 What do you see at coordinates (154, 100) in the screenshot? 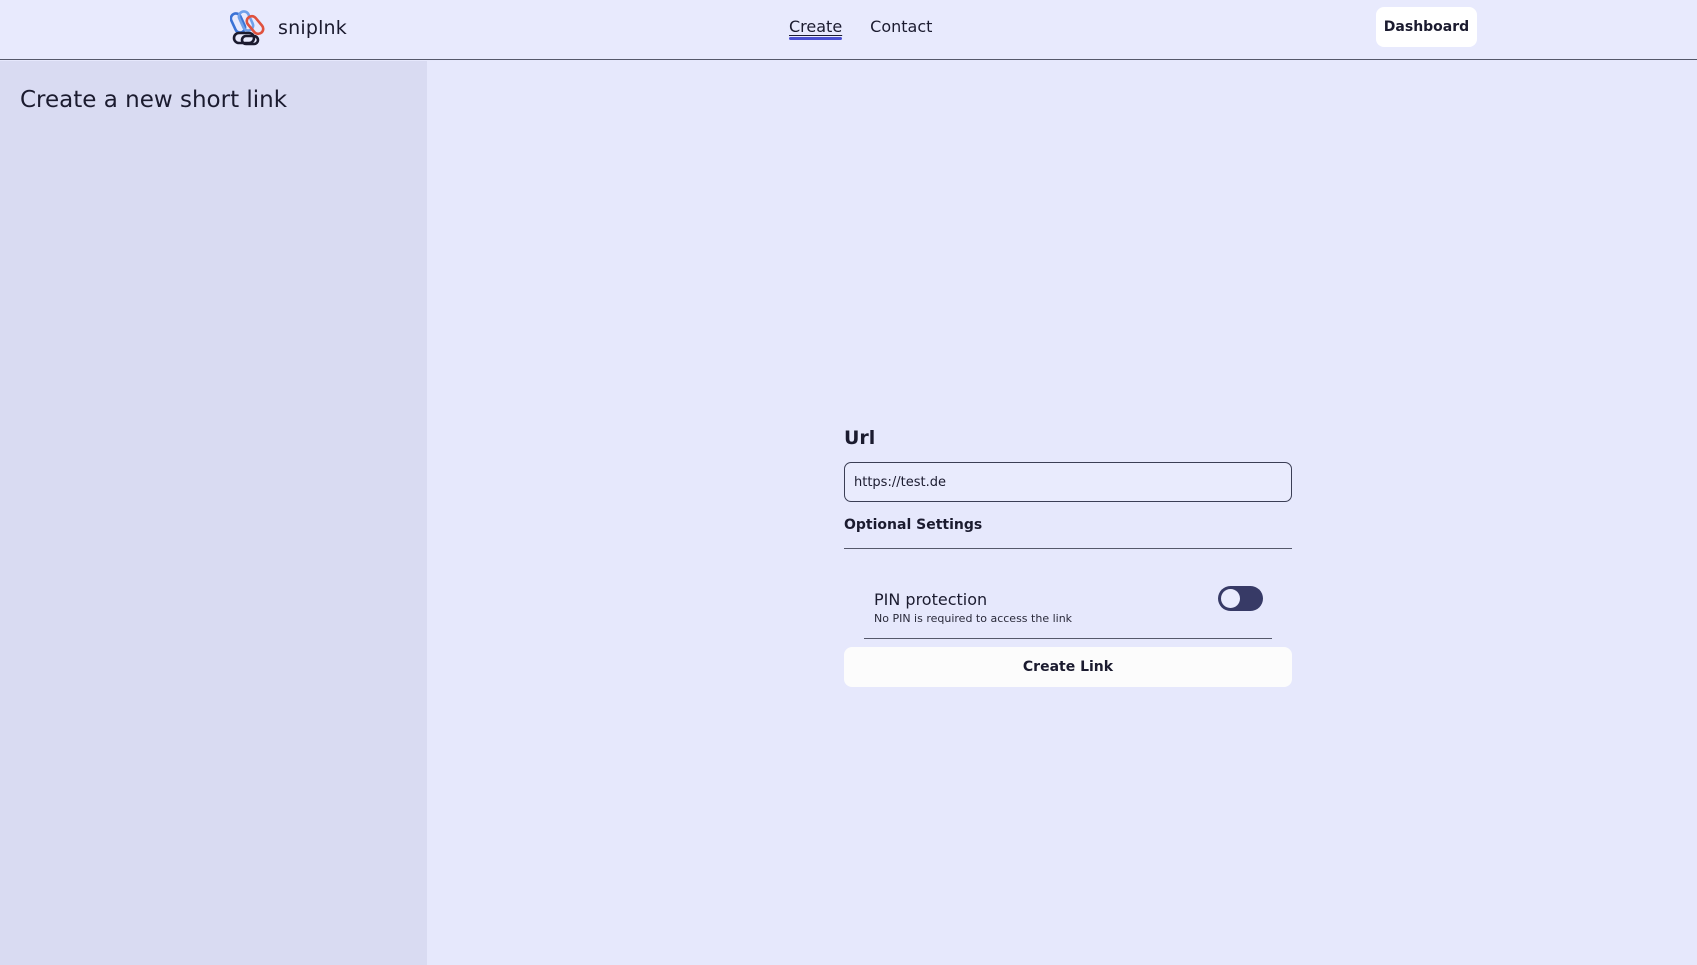
I see `page-title: Create a new short link` at bounding box center [154, 100].